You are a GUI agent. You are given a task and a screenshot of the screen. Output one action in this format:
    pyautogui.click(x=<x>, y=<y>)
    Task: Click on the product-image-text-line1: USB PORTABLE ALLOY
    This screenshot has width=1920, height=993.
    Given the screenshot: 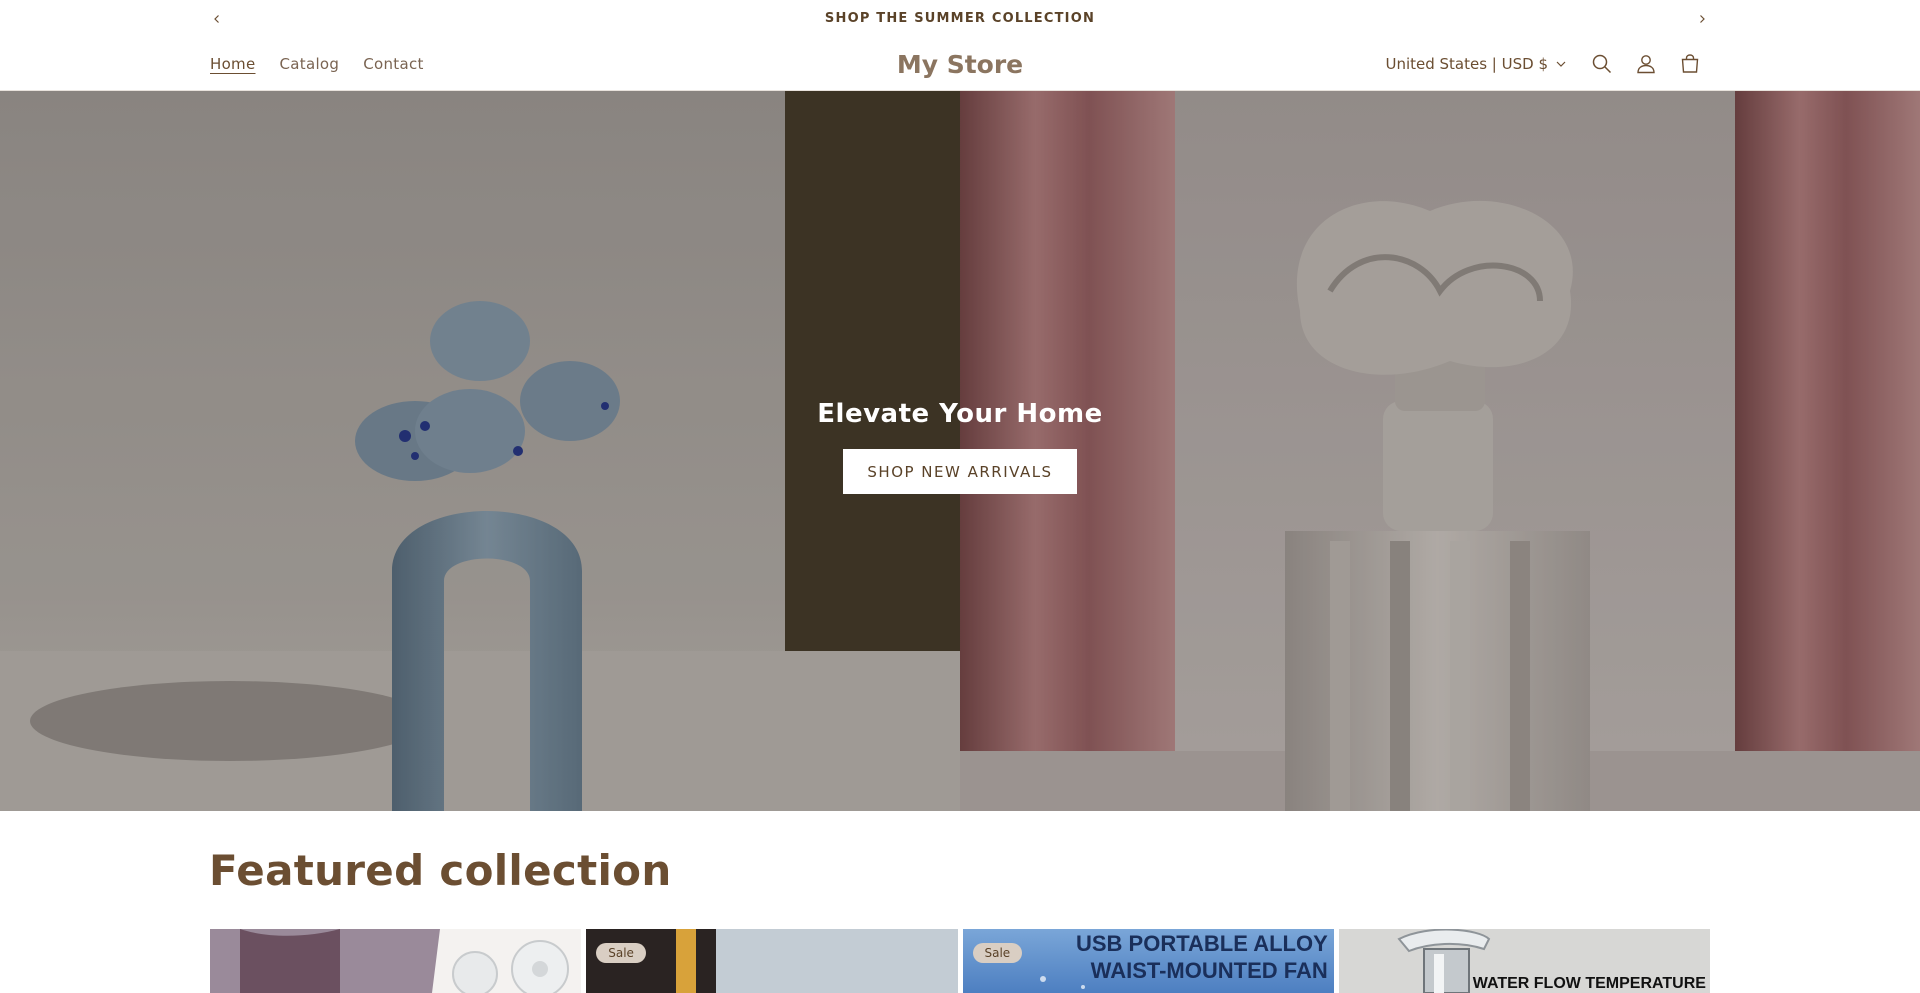 What is the action you would take?
    pyautogui.click(x=1201, y=943)
    